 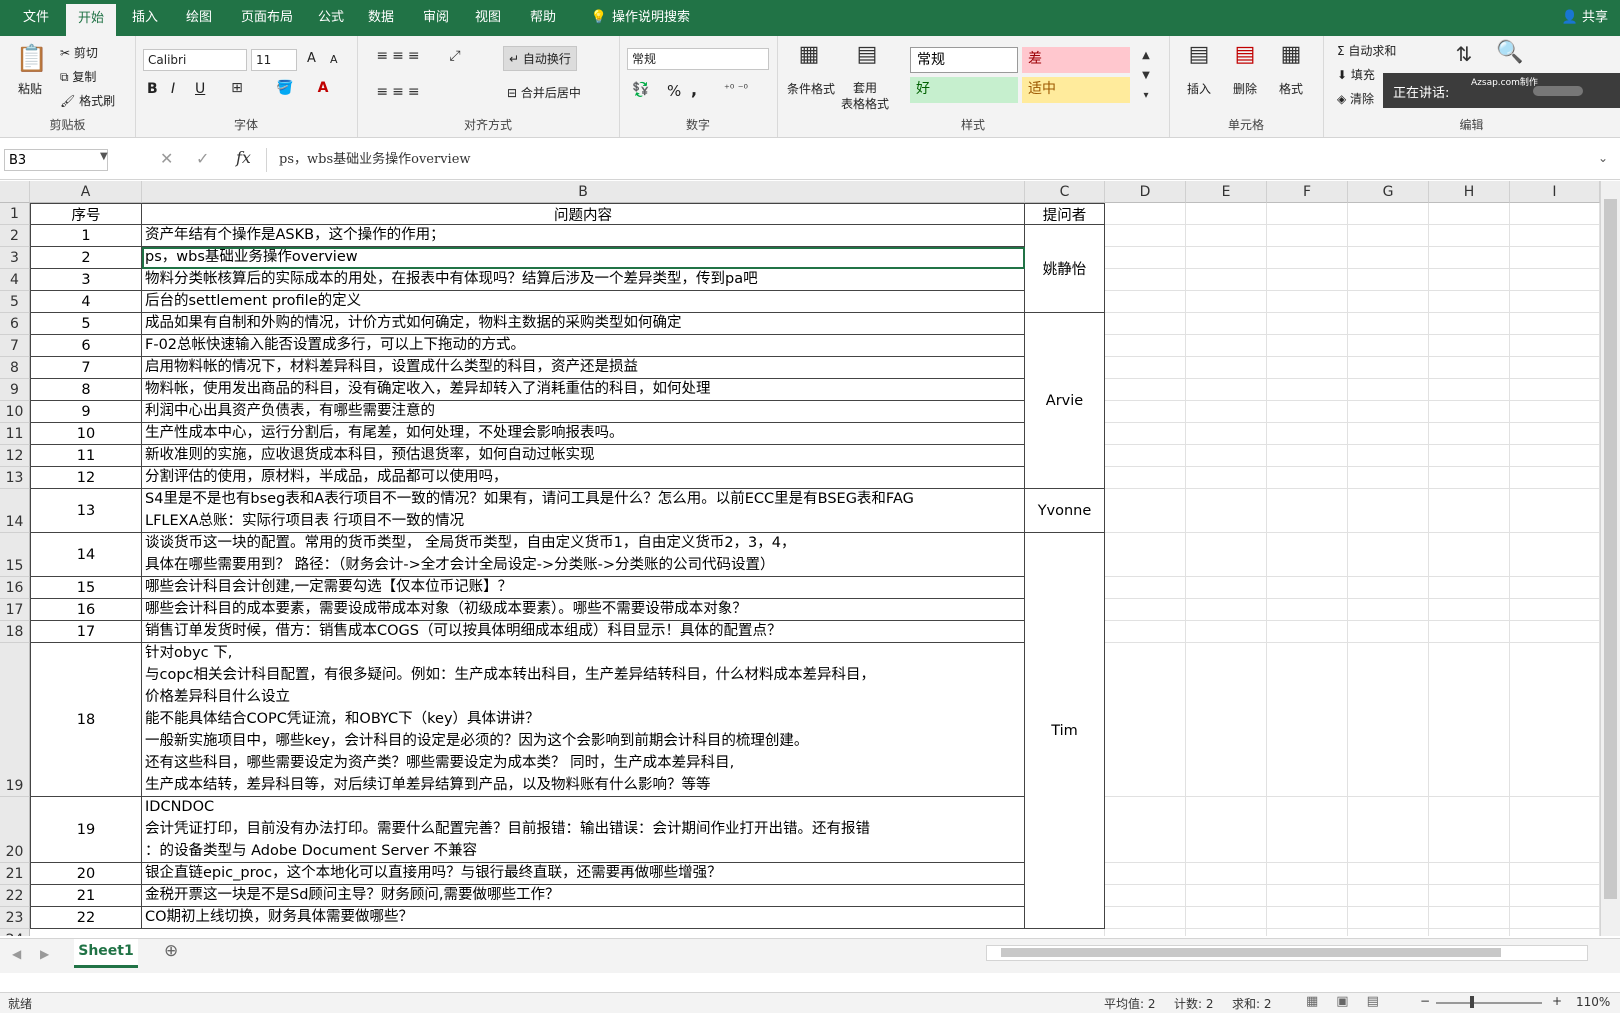 I want to click on seq-cell: 12, so click(x=86, y=478).